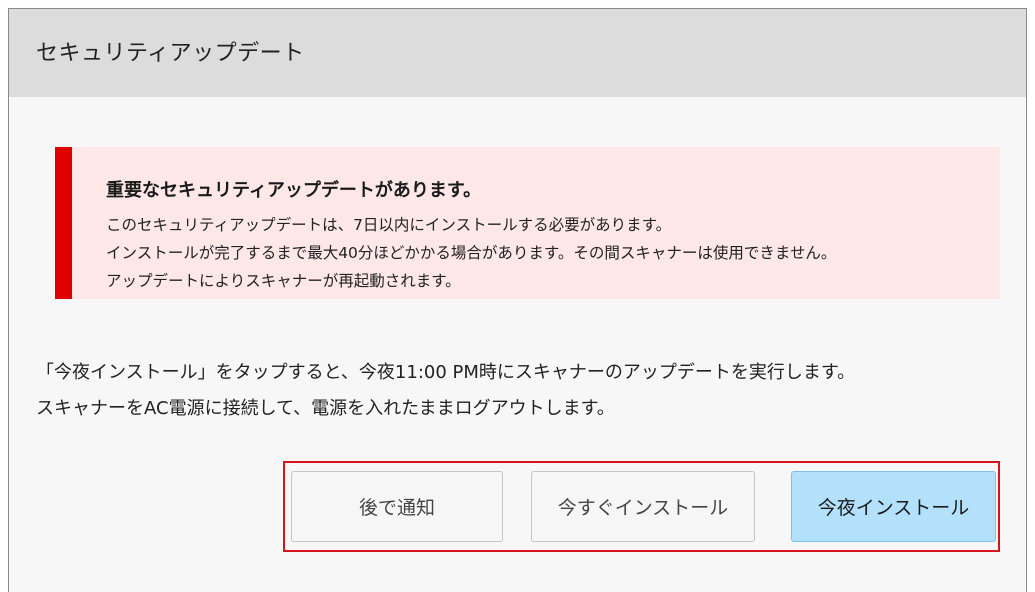 The width and height of the screenshot is (1035, 592). I want to click on action-button-group: 後で通知 今すぐインストール 今夜インストール, so click(641, 506).